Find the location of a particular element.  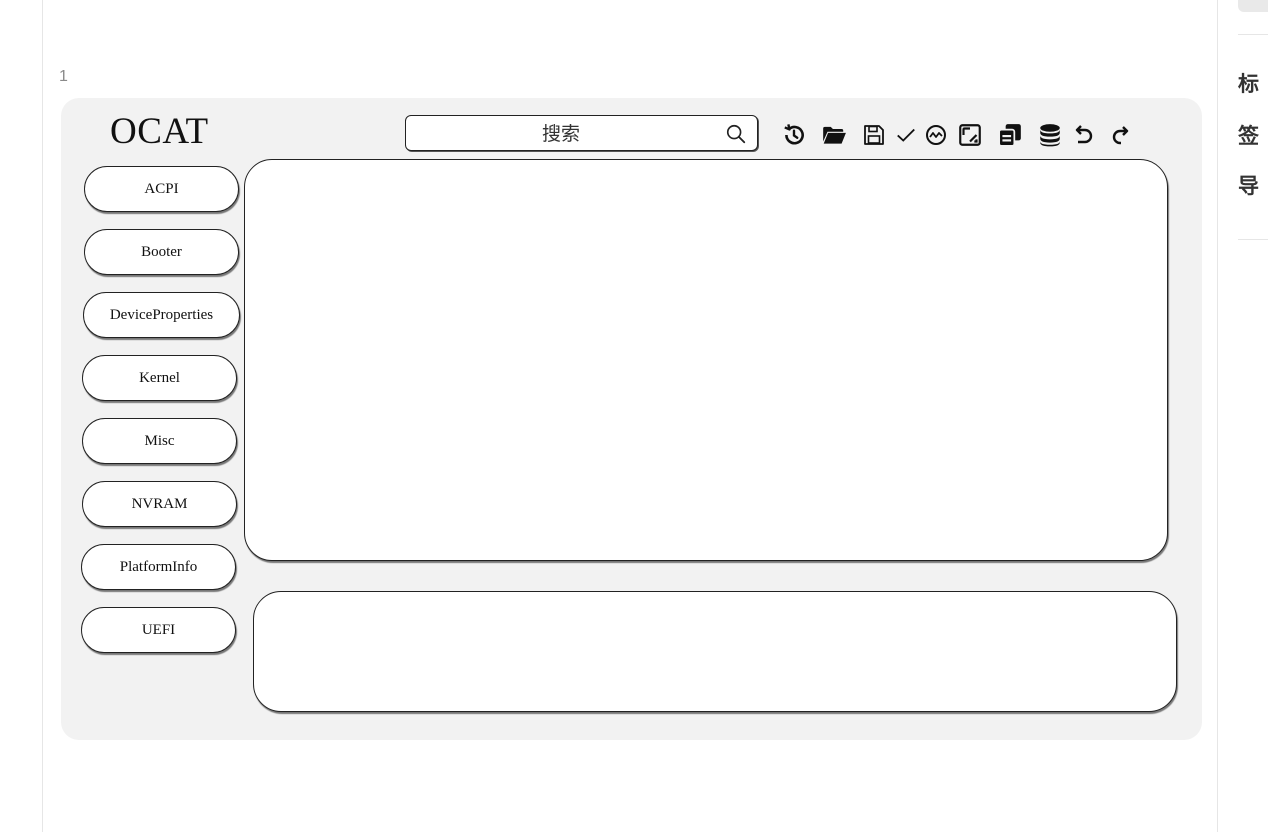

history-icon is located at coordinates (794, 134).